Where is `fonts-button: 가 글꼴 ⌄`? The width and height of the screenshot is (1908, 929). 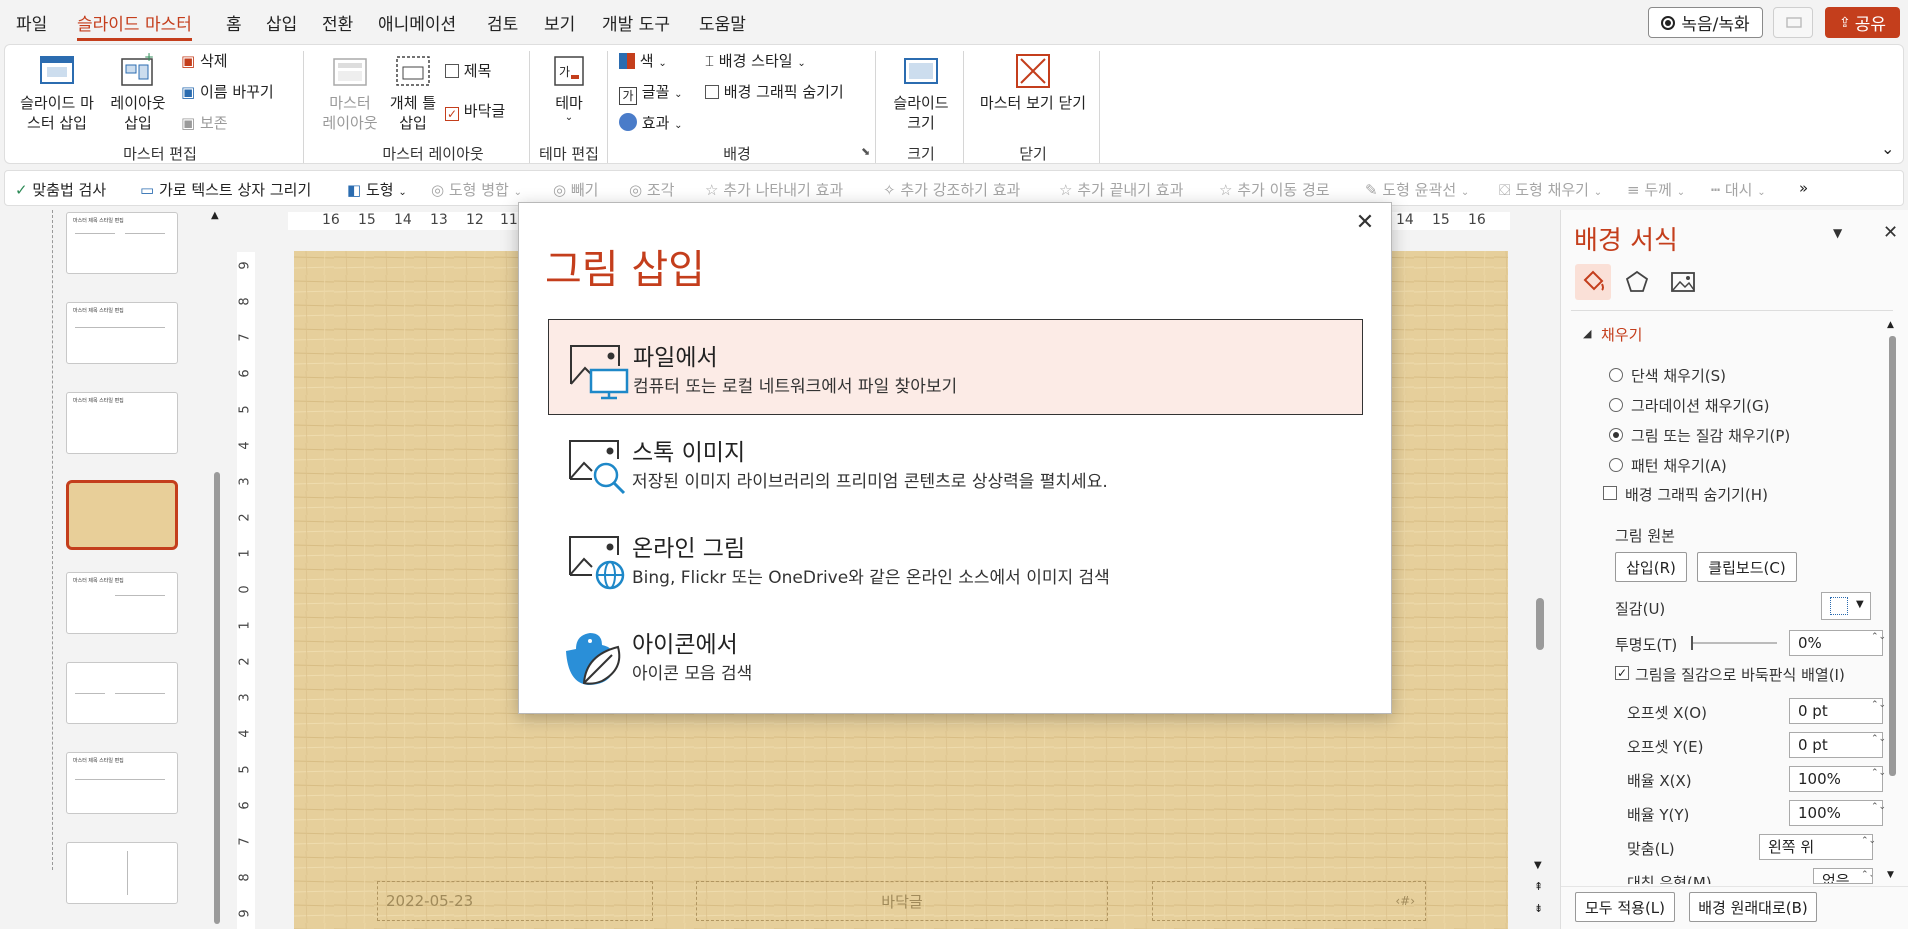
fonts-button: 가 글꼴 ⌄ is located at coordinates (651, 93).